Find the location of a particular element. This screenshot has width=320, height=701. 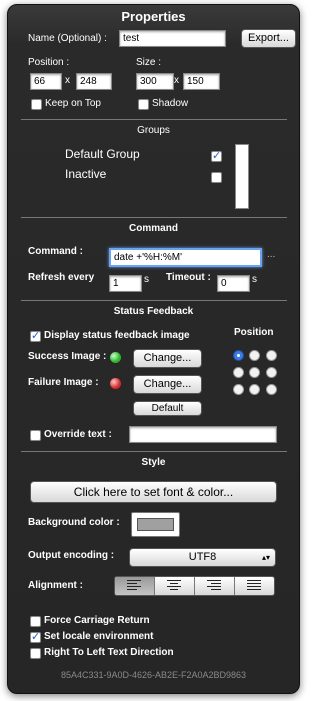

groups-scrollbar is located at coordinates (242, 176).